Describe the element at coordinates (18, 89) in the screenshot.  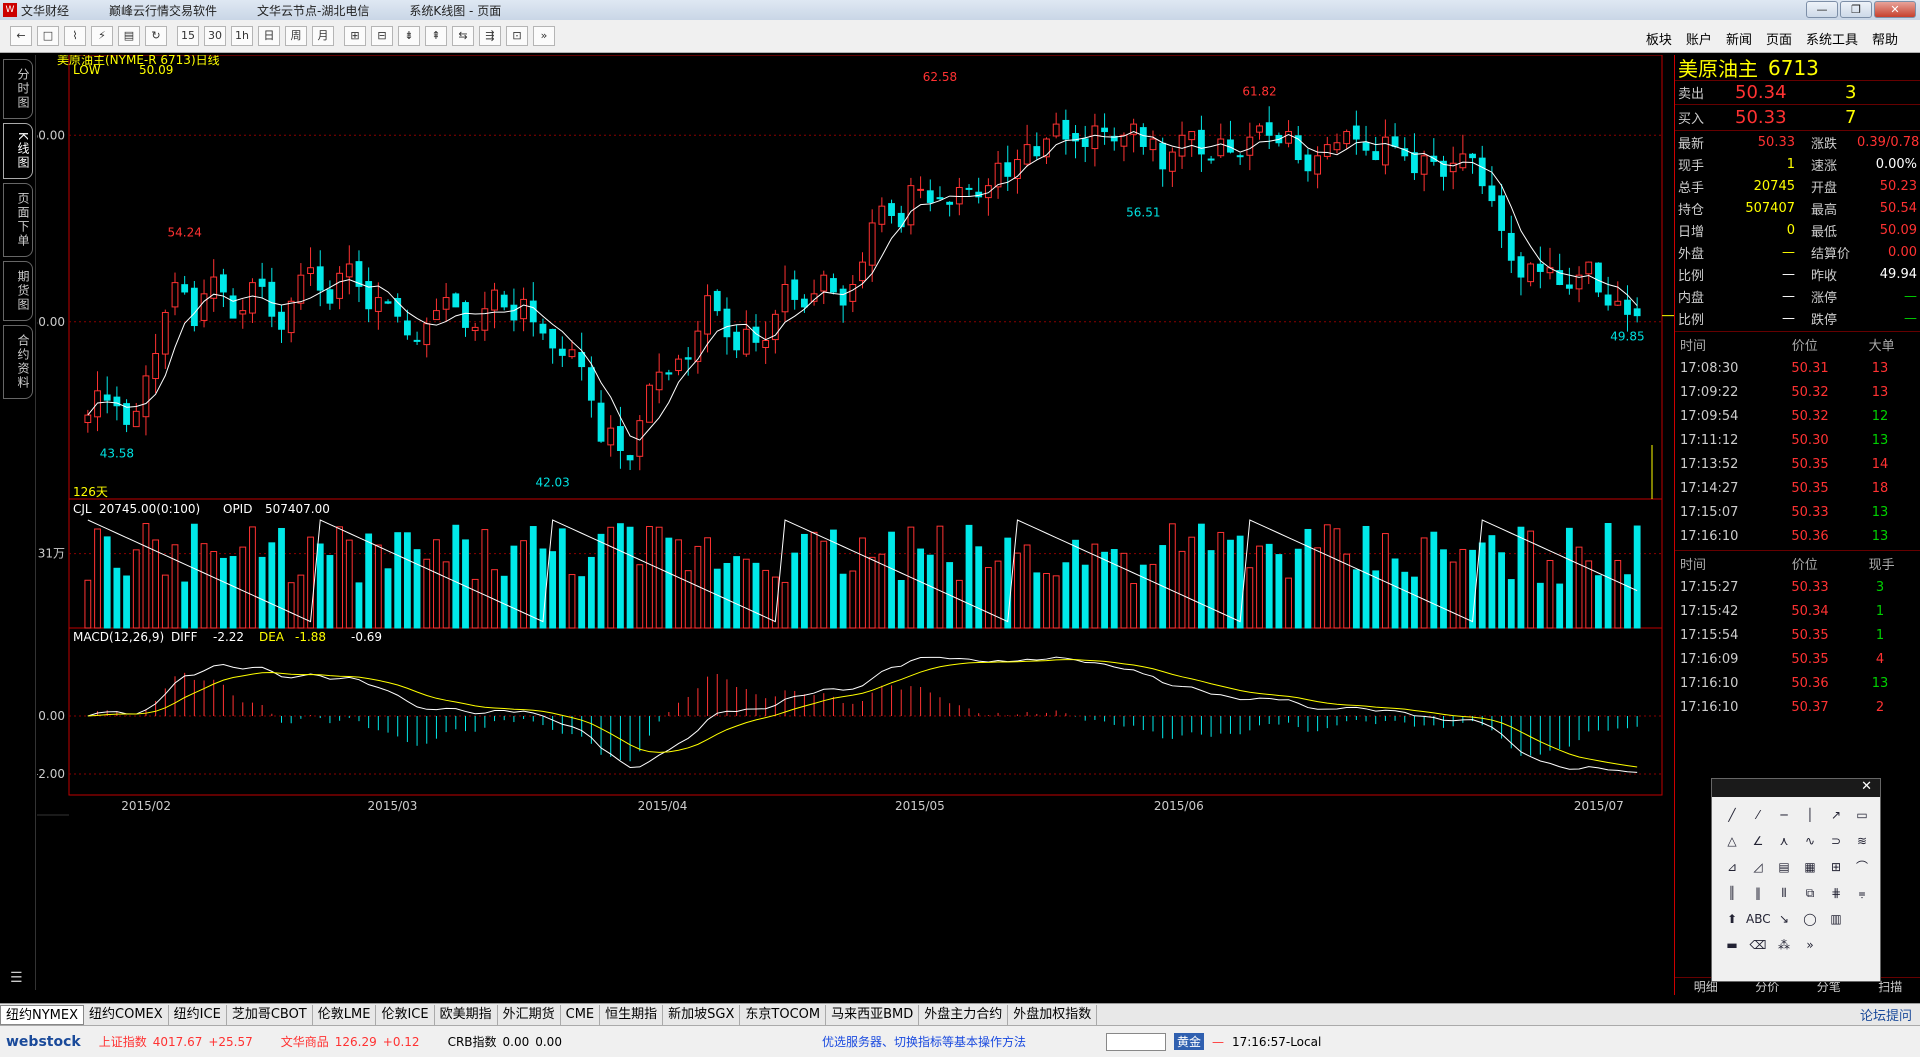
I see `side-tab: 分时图` at that location.